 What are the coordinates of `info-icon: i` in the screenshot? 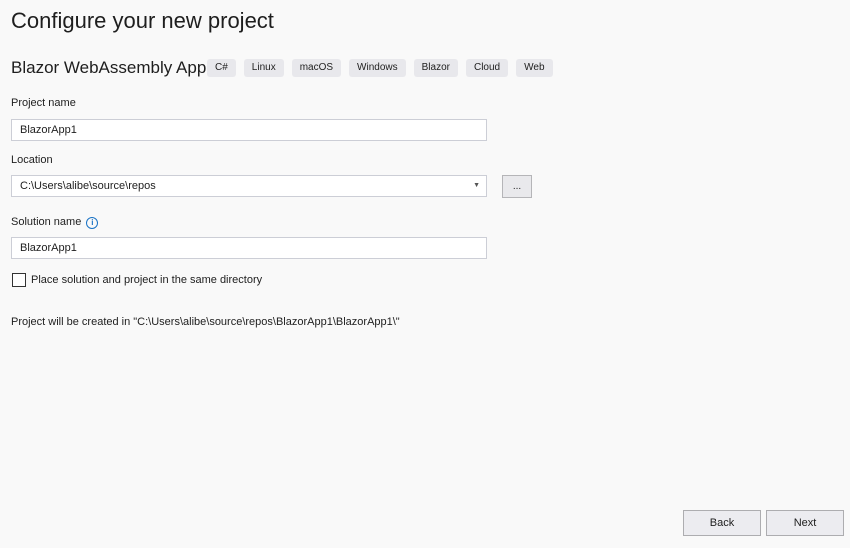 It's located at (92, 223).